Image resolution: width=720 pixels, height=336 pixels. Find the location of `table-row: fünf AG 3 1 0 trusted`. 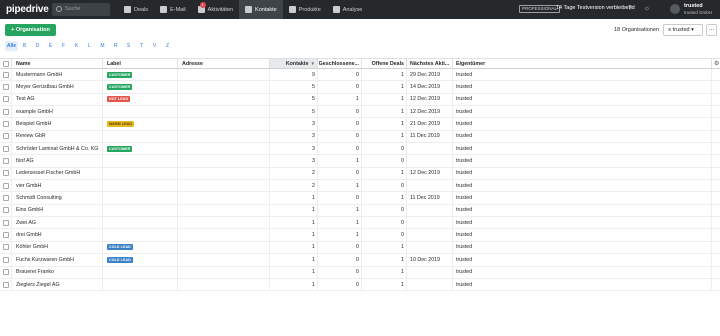

table-row: fünf AG 3 1 0 trusted is located at coordinates (360, 161).